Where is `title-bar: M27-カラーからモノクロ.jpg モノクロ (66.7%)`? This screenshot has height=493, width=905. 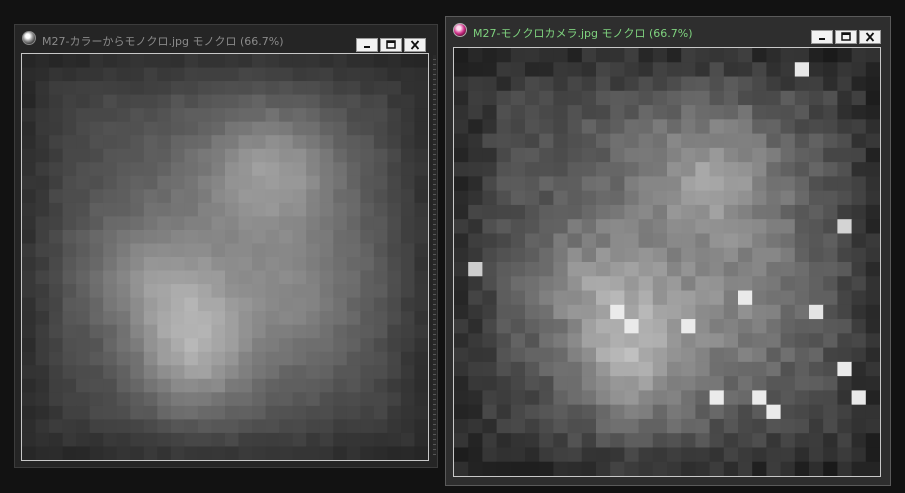 title-bar: M27-カラーからモノクロ.jpg モノクロ (66.7%) is located at coordinates (226, 40).